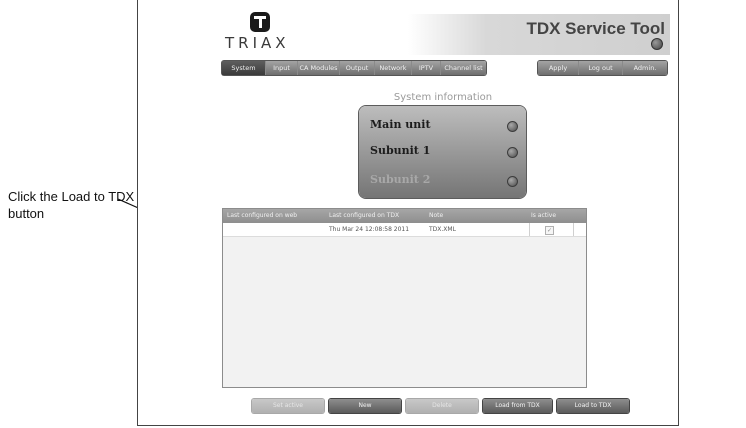 This screenshot has width=746, height=428. I want to click on column-header: Last configured on web, so click(262, 215).